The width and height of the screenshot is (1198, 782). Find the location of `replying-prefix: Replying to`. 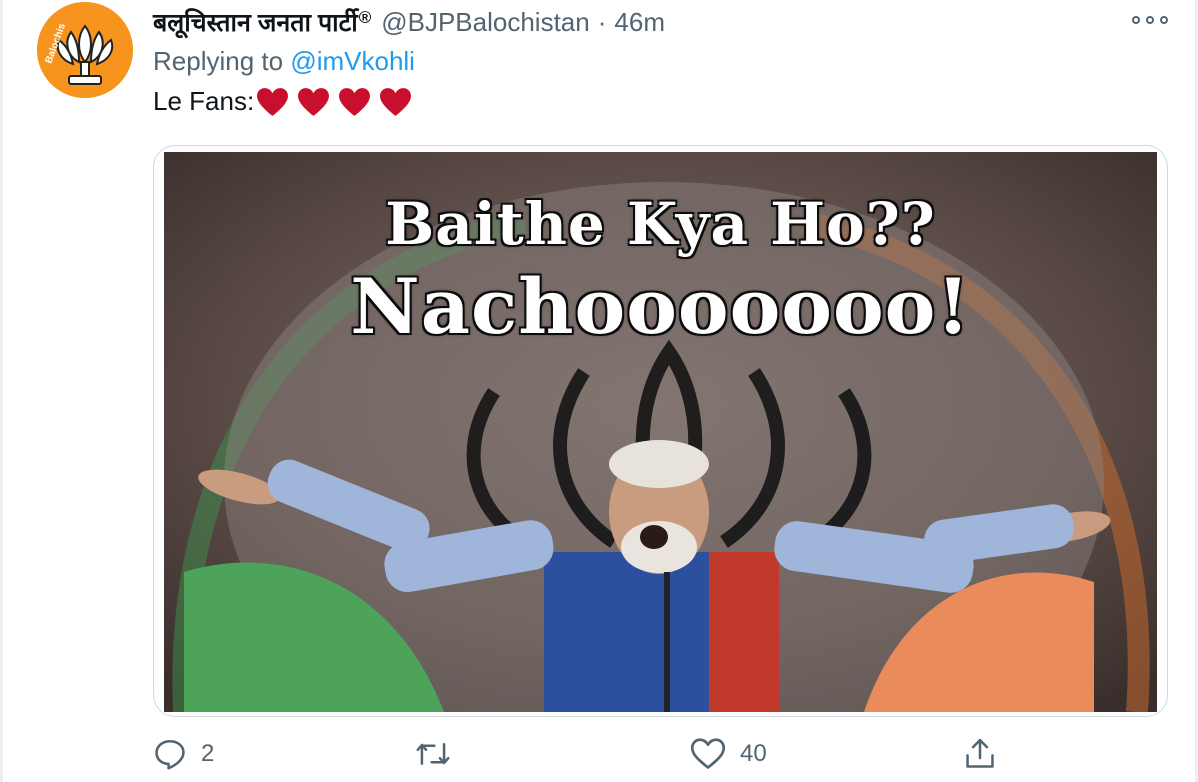

replying-prefix: Replying to is located at coordinates (218, 61).